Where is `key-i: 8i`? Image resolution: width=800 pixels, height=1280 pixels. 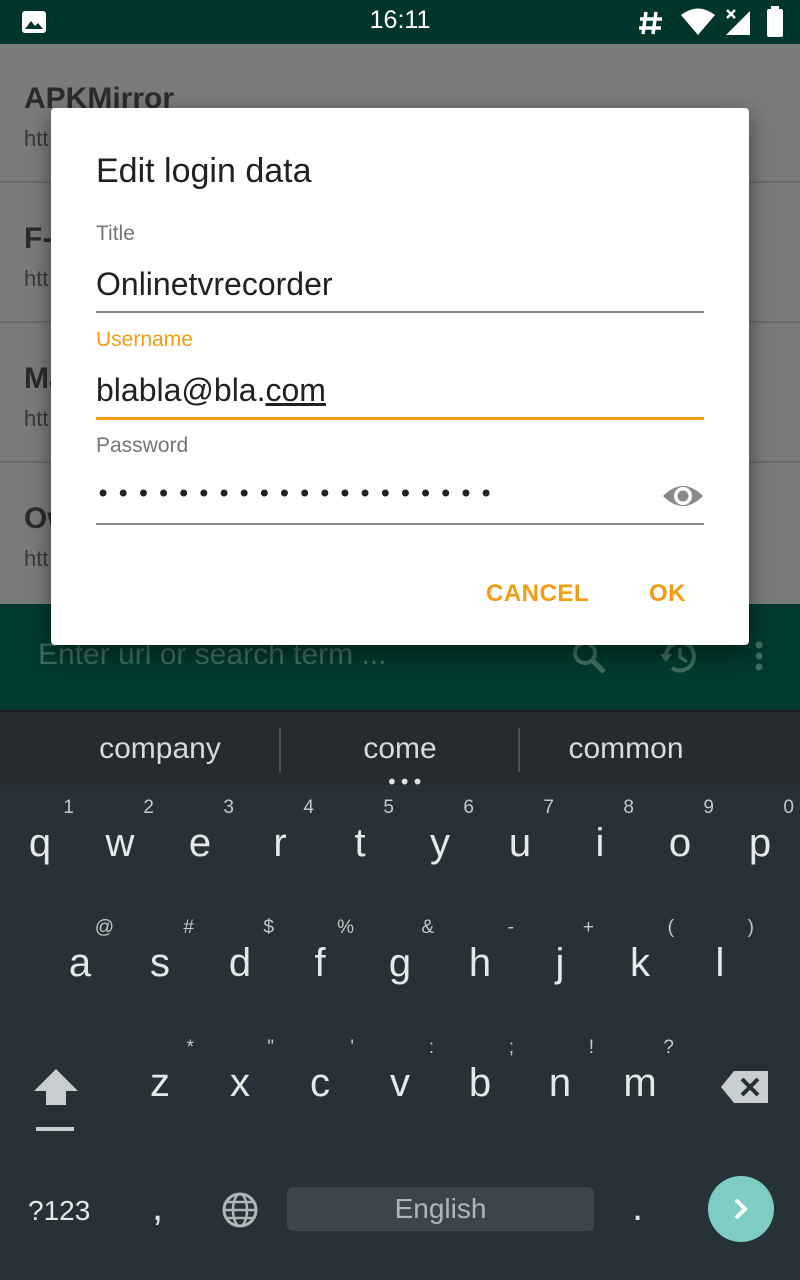 key-i: 8i is located at coordinates (600, 845).